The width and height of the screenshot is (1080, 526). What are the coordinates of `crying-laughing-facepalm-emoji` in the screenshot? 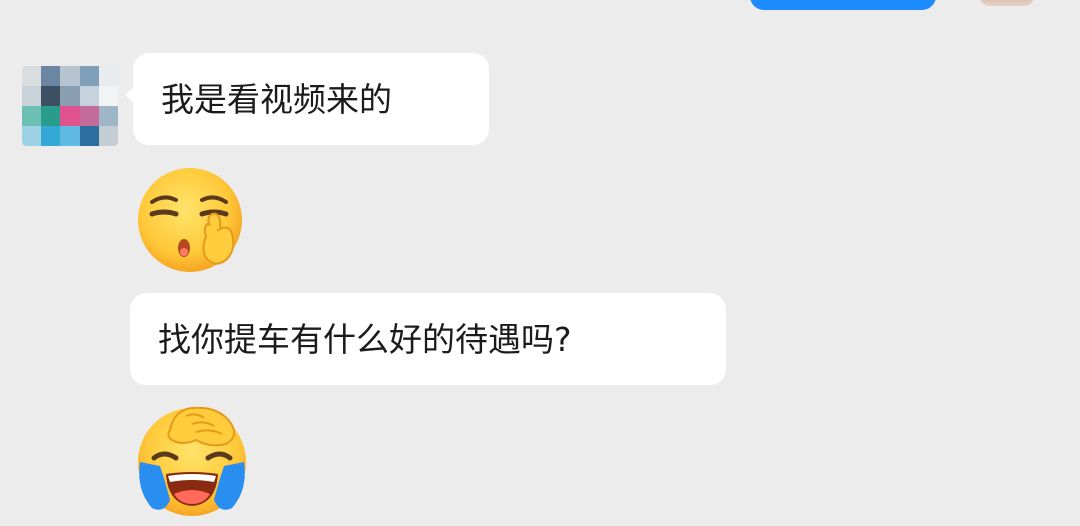 It's located at (192, 460).